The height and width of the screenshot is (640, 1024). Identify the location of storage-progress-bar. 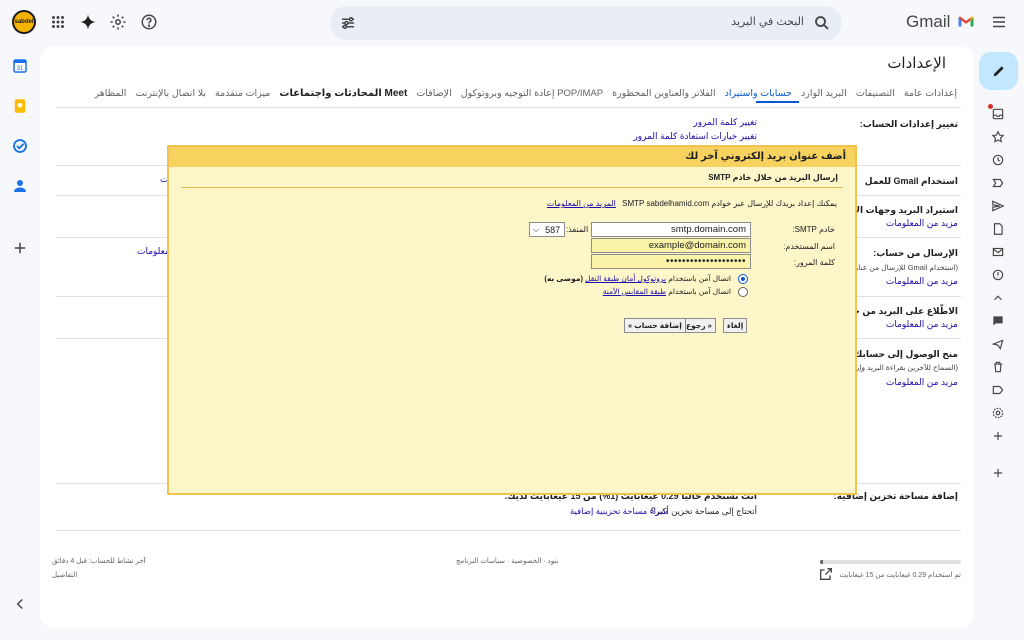
(890, 562).